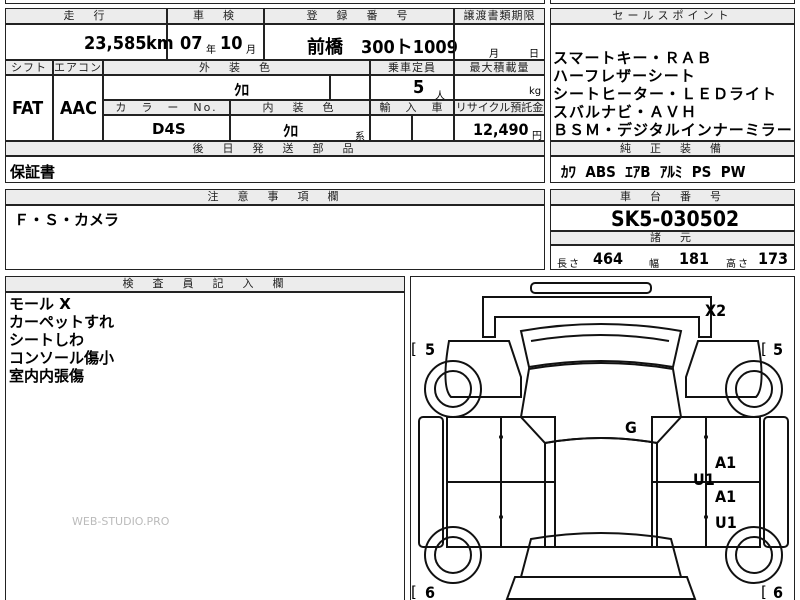 This screenshot has width=800, height=600. What do you see at coordinates (569, 264) in the screenshot?
I see `length-label: 長さ` at bounding box center [569, 264].